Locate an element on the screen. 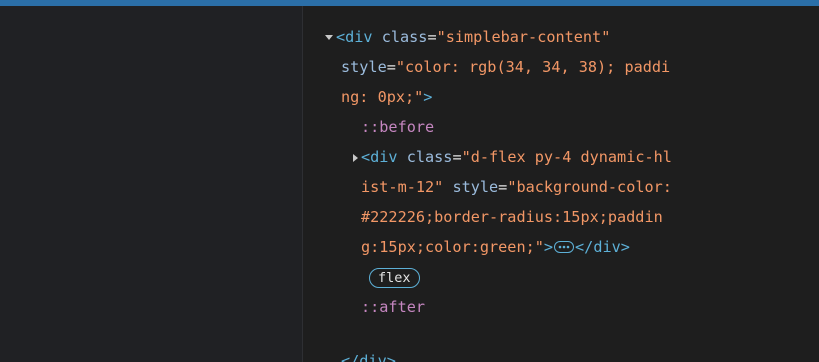 Image resolution: width=819 pixels, height=362 pixels. dom-line-simplebar-close: </div> is located at coordinates (368, 354).